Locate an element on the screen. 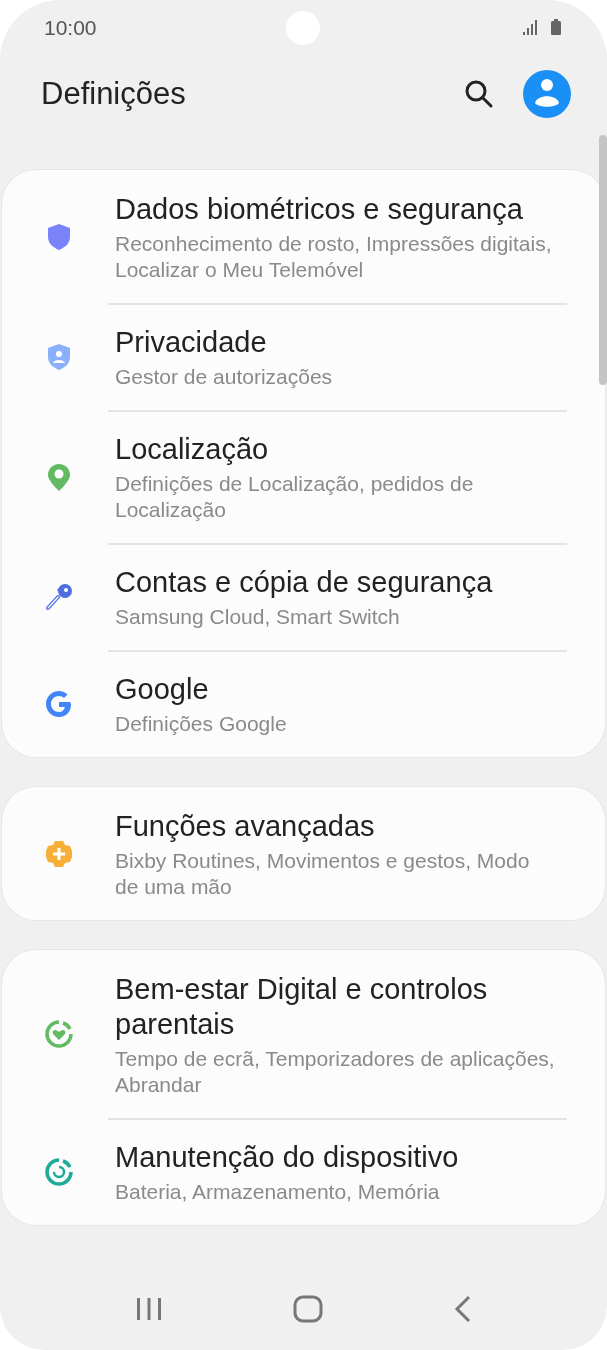  settings-item: Privacidade Gestor de autorizações is located at coordinates (303, 356).